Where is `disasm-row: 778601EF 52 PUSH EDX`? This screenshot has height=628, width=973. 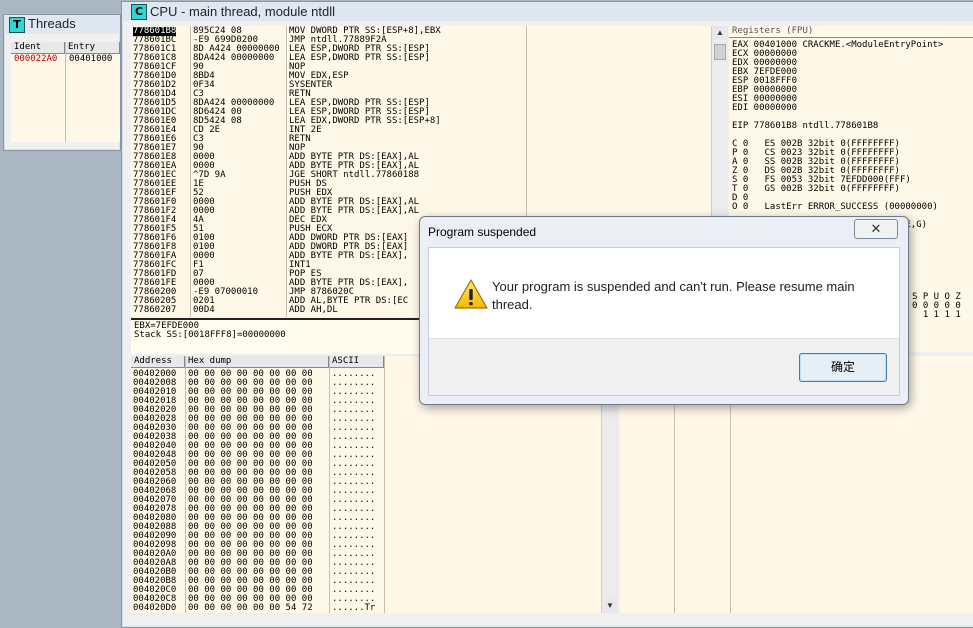
disasm-row: 778601EF 52 PUSH EDX is located at coordinates (421, 193).